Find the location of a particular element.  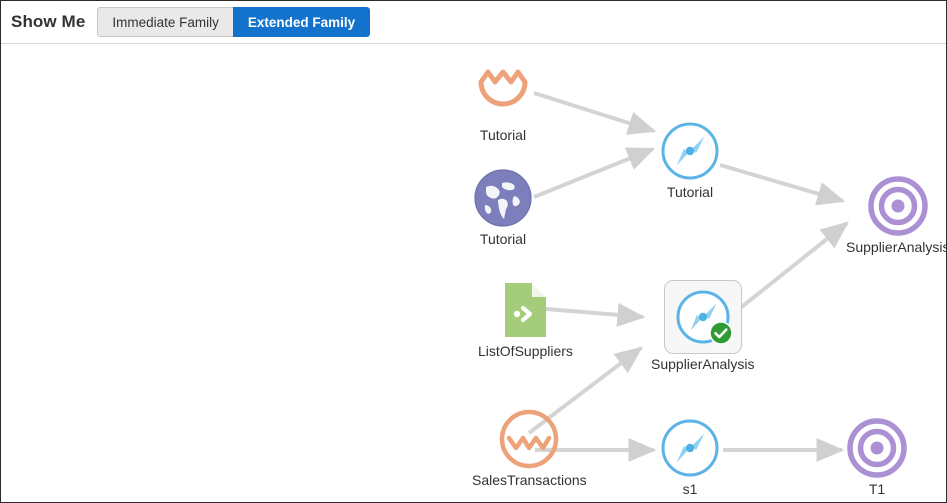

flow-document-icon is located at coordinates (526, 310).